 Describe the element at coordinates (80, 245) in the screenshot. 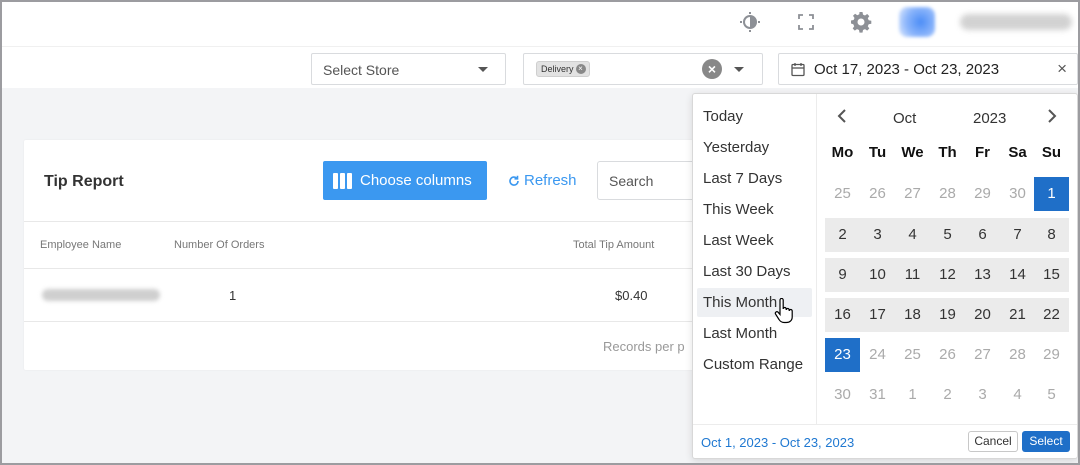

I see `column-header-employee: Employee Name` at that location.